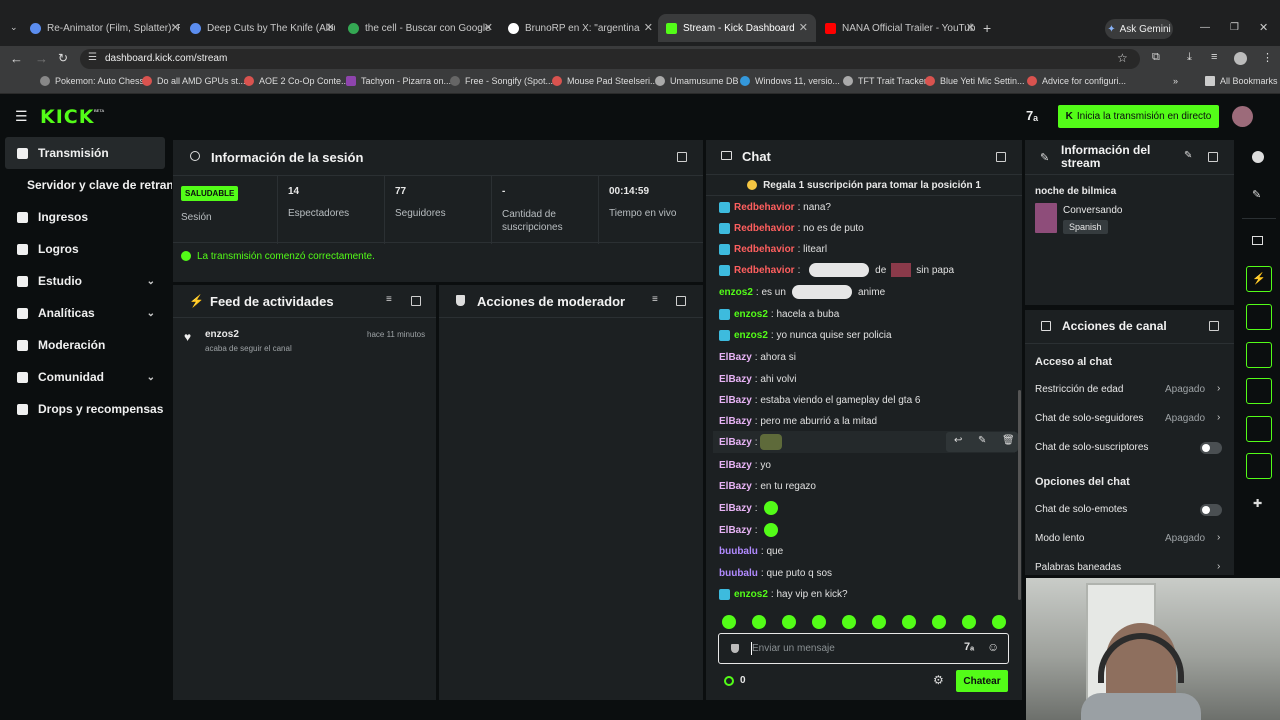 This screenshot has height=720, width=1280. What do you see at coordinates (697, 81) in the screenshot?
I see `bookmark-item: Umamusume DB` at bounding box center [697, 81].